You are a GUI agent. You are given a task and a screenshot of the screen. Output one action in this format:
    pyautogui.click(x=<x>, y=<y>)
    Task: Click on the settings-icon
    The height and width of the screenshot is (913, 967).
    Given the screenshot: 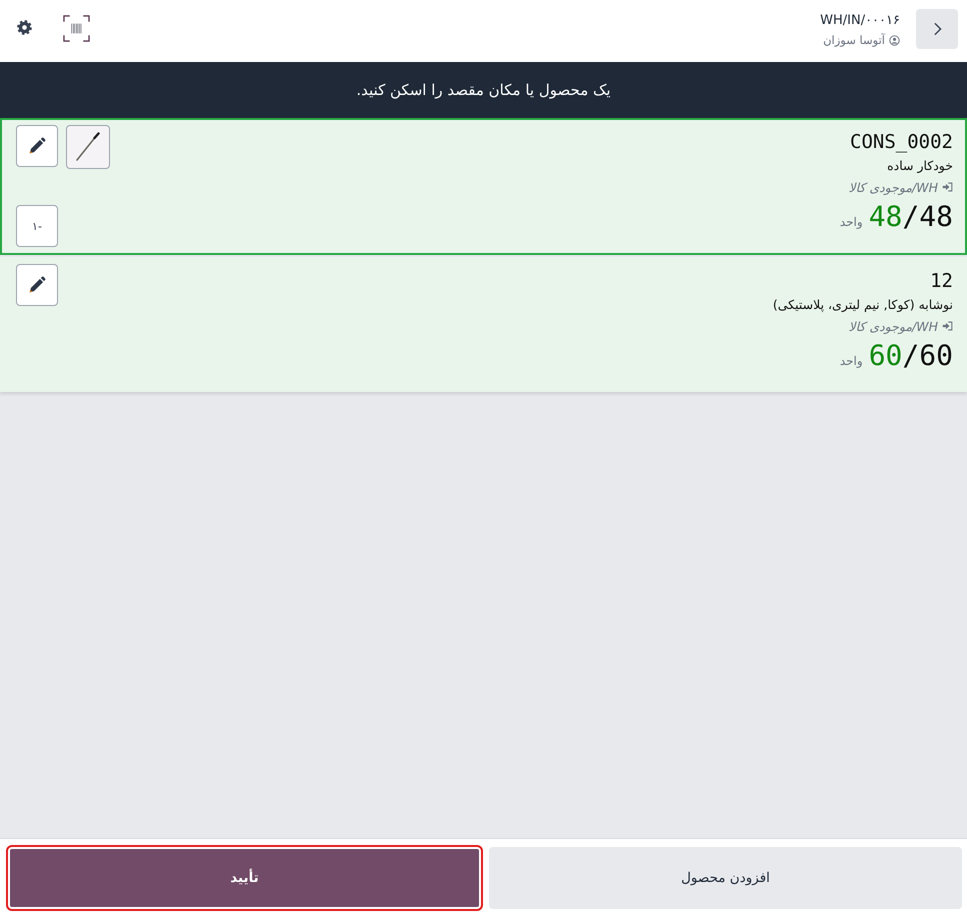 What is the action you would take?
    pyautogui.click(x=24, y=27)
    